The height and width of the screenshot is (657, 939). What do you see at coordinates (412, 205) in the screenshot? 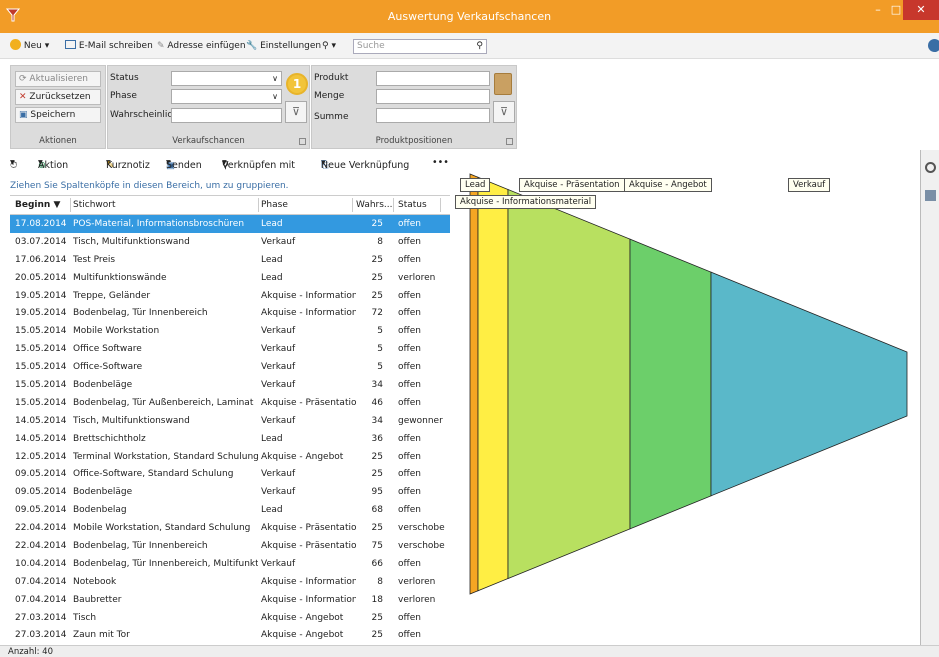
I see `column-header-status: Status` at bounding box center [412, 205].